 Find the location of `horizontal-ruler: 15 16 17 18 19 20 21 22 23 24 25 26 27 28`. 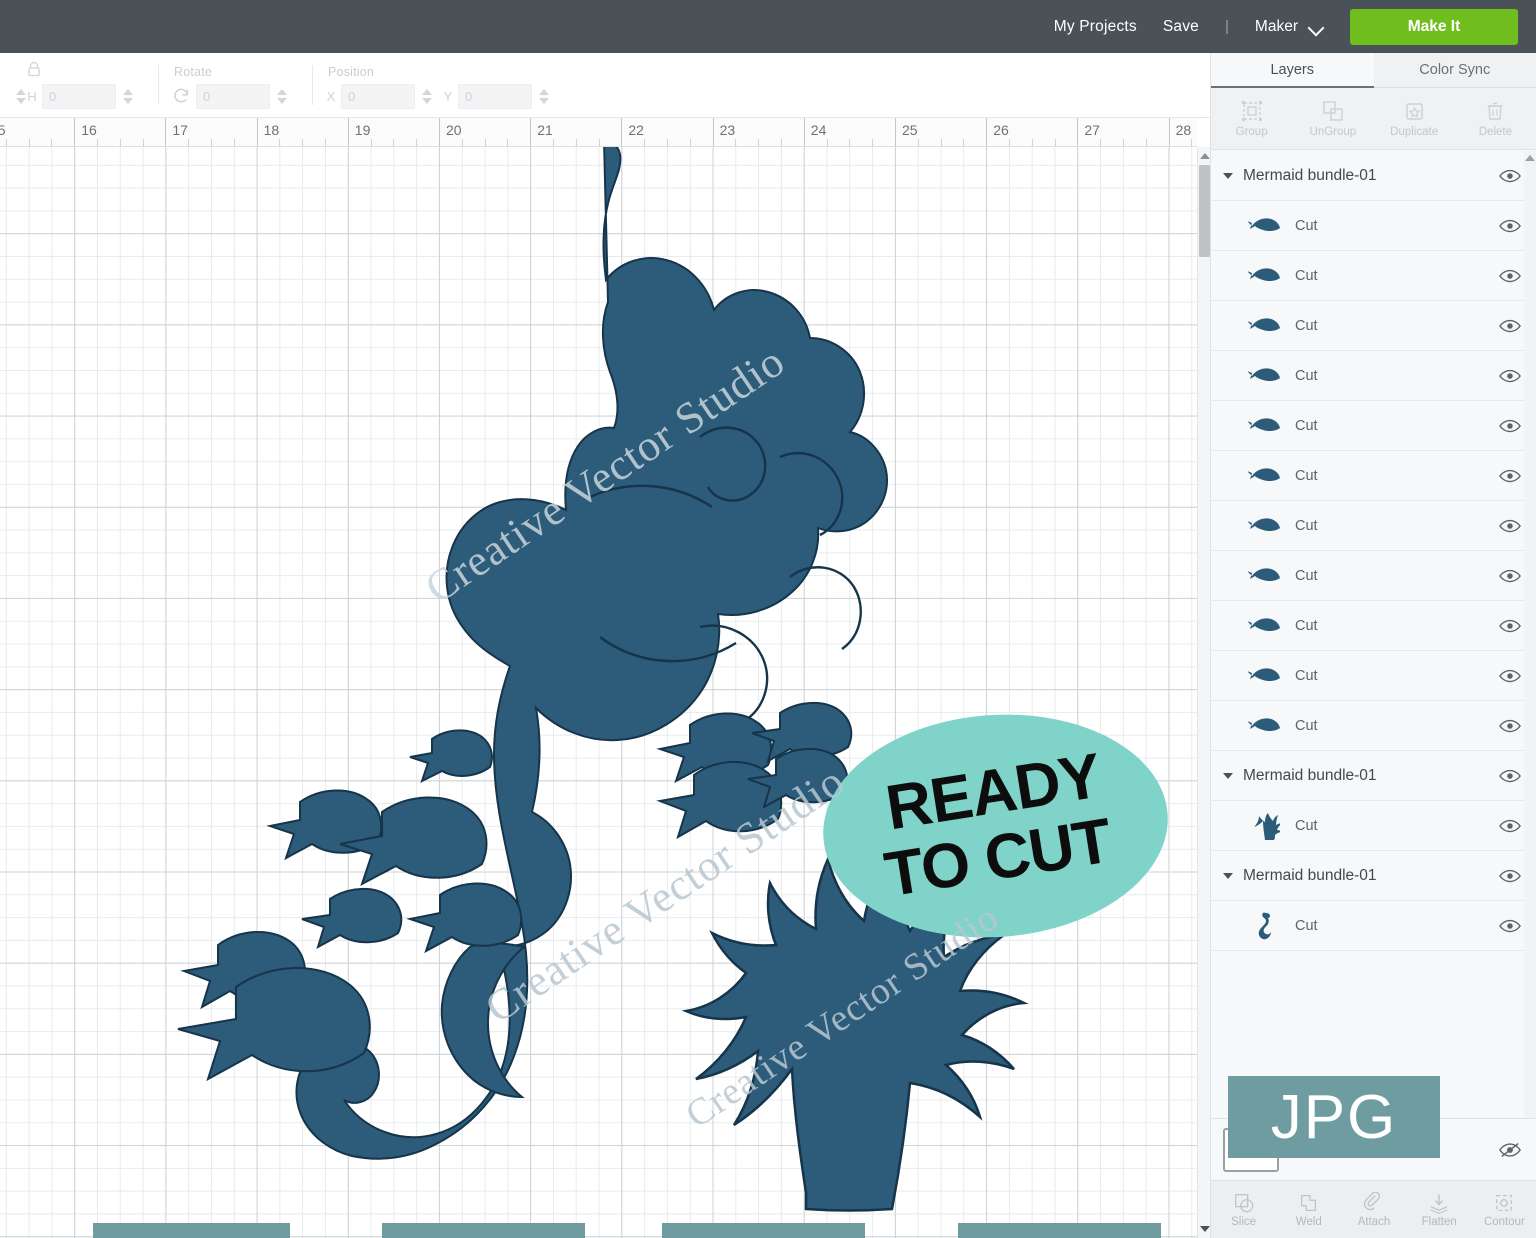

horizontal-ruler: 15 16 17 18 19 20 21 22 23 24 25 26 27 28 is located at coordinates (598, 132).